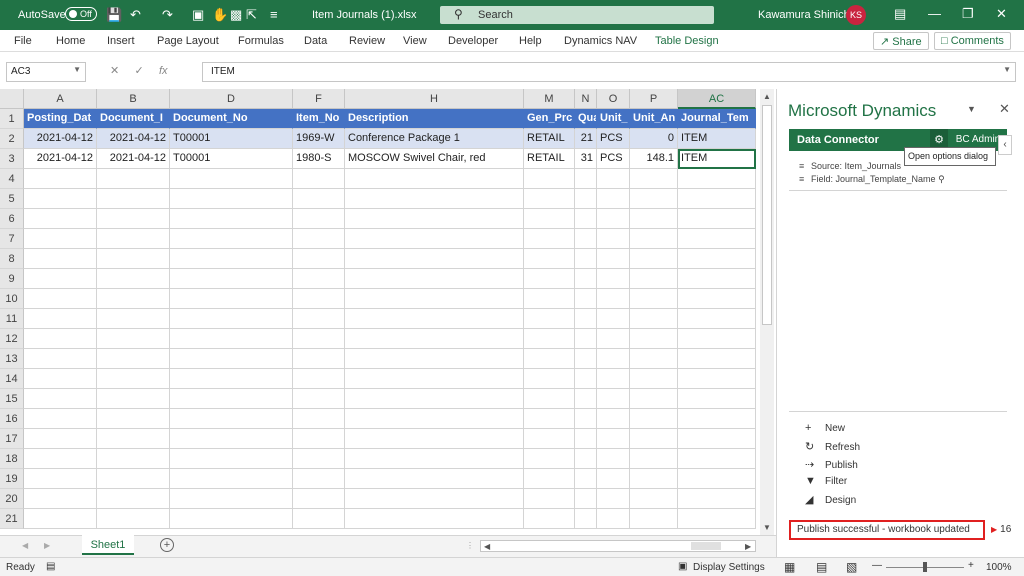  What do you see at coordinates (613, 119) in the screenshot?
I see `table-header-cell: Unit_` at bounding box center [613, 119].